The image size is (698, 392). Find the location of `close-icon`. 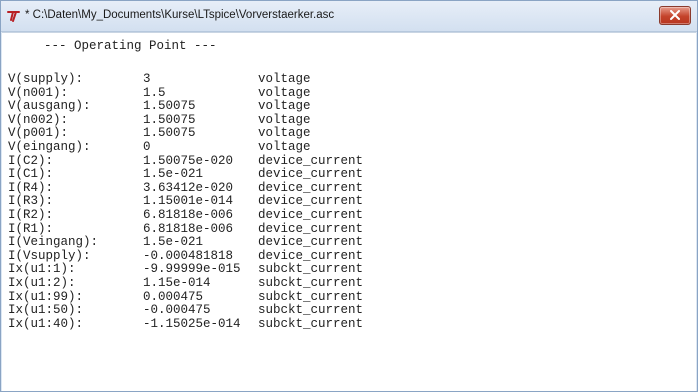

close-icon is located at coordinates (675, 15).